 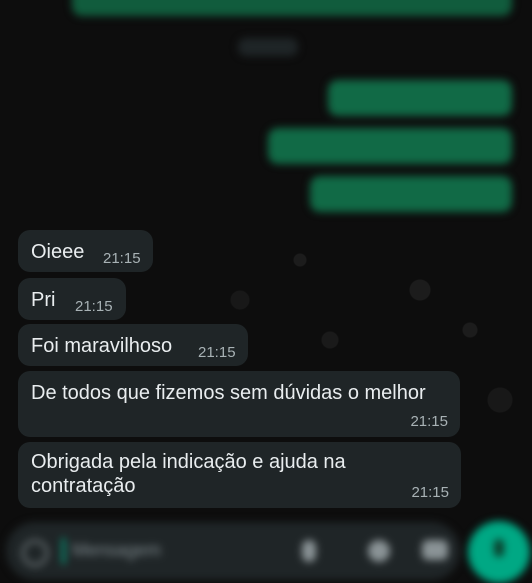 What do you see at coordinates (72, 299) in the screenshot?
I see `received-message-bubble: Pri 21:15` at bounding box center [72, 299].